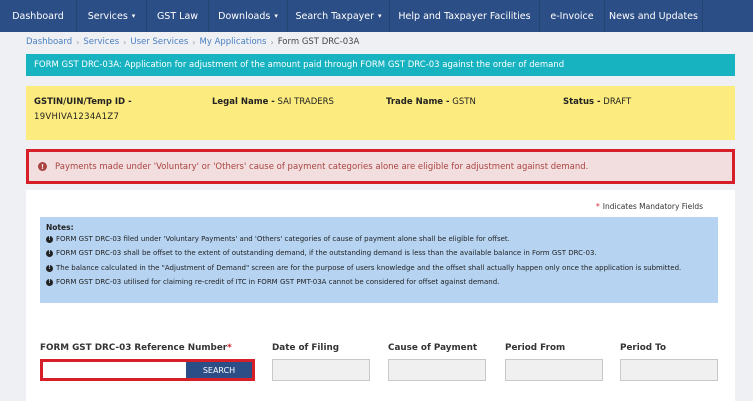 This screenshot has width=753, height=401. I want to click on nav-search-taxpayer: Search Taxpayer ▾, so click(339, 16).